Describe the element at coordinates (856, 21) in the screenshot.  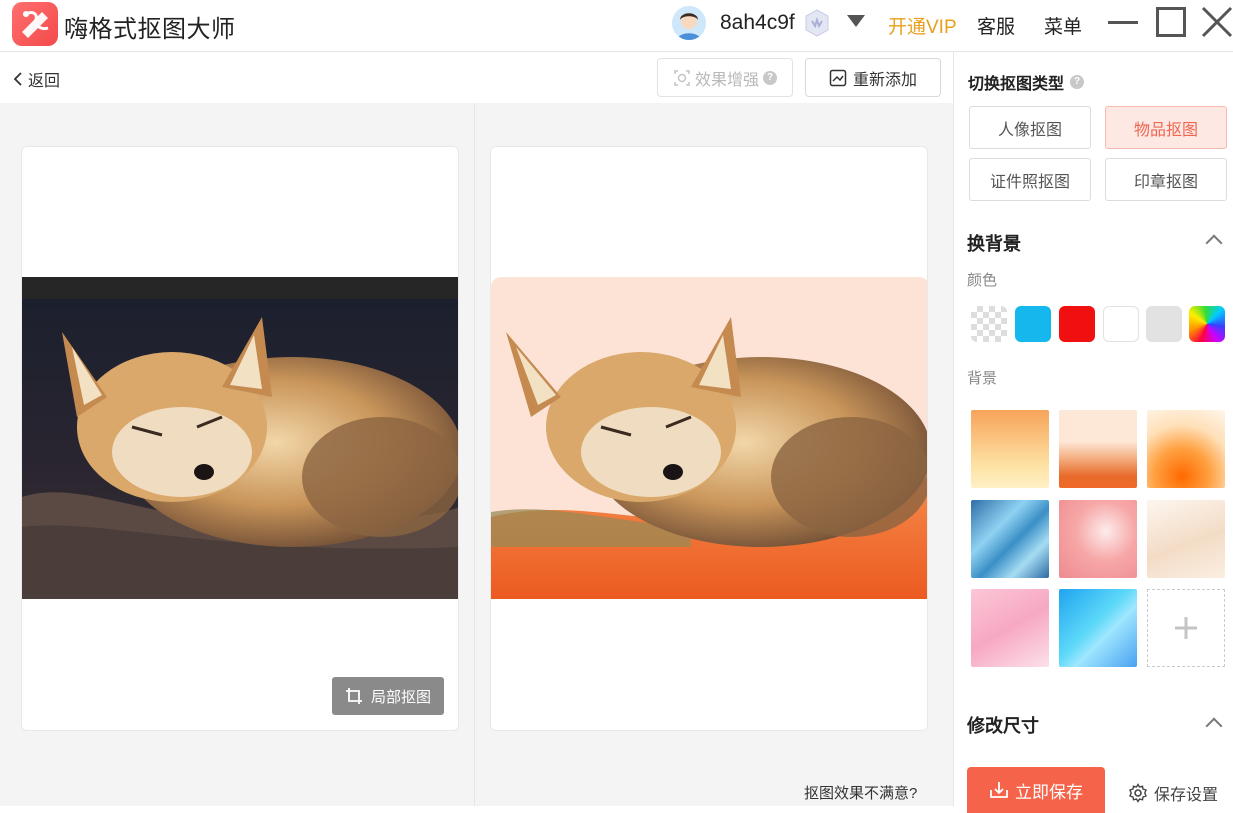
I see `chevron-down-icon` at that location.